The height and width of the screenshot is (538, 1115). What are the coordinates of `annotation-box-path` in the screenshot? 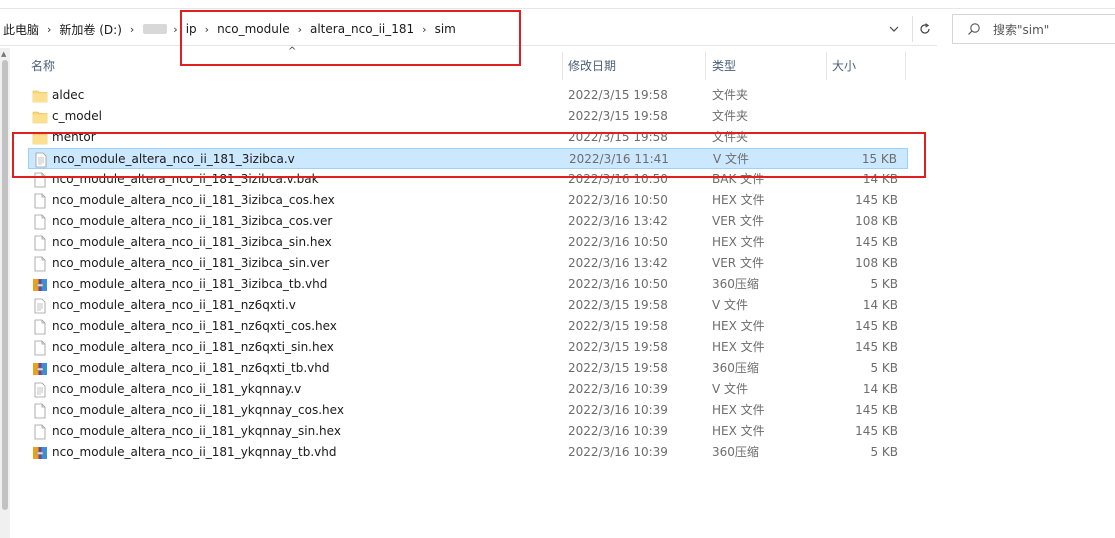 It's located at (350, 38).